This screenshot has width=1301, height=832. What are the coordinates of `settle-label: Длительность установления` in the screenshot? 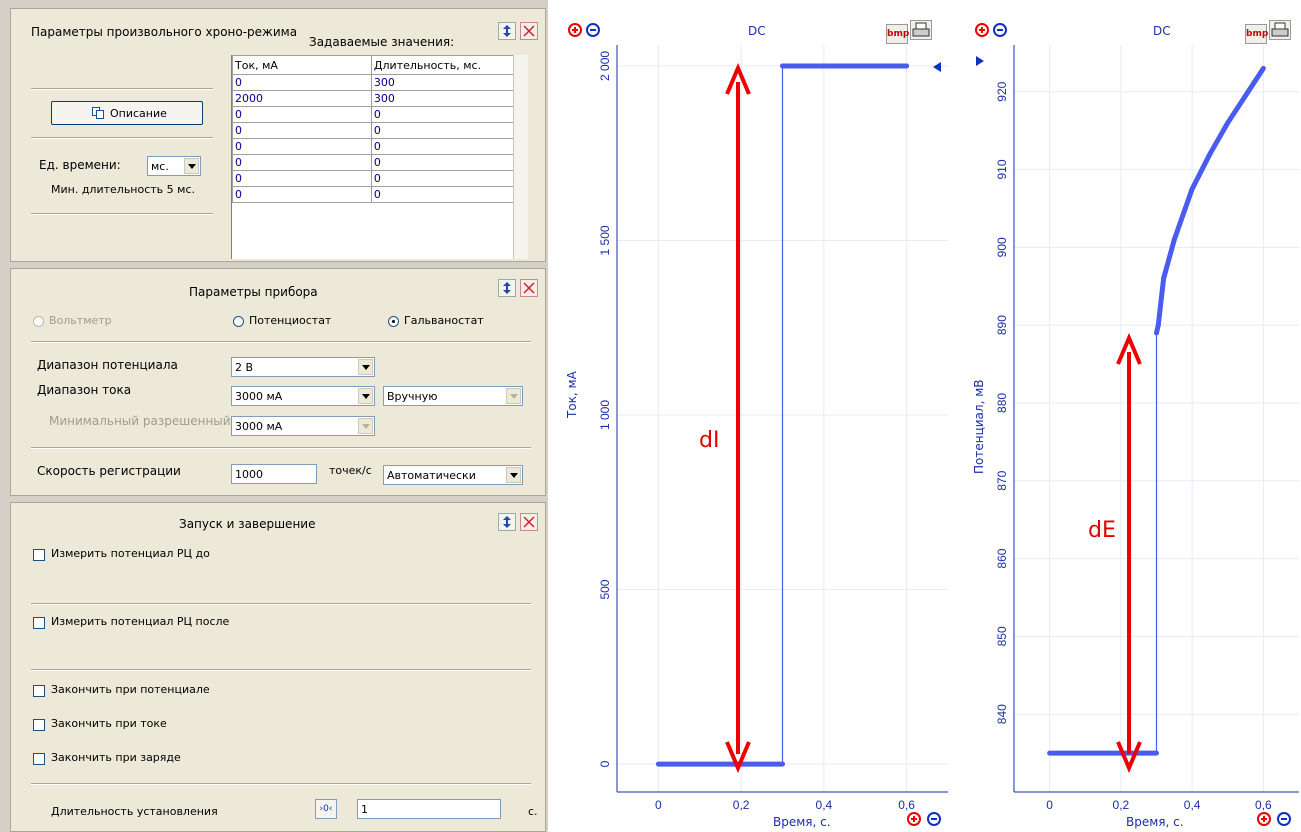 It's located at (134, 811).